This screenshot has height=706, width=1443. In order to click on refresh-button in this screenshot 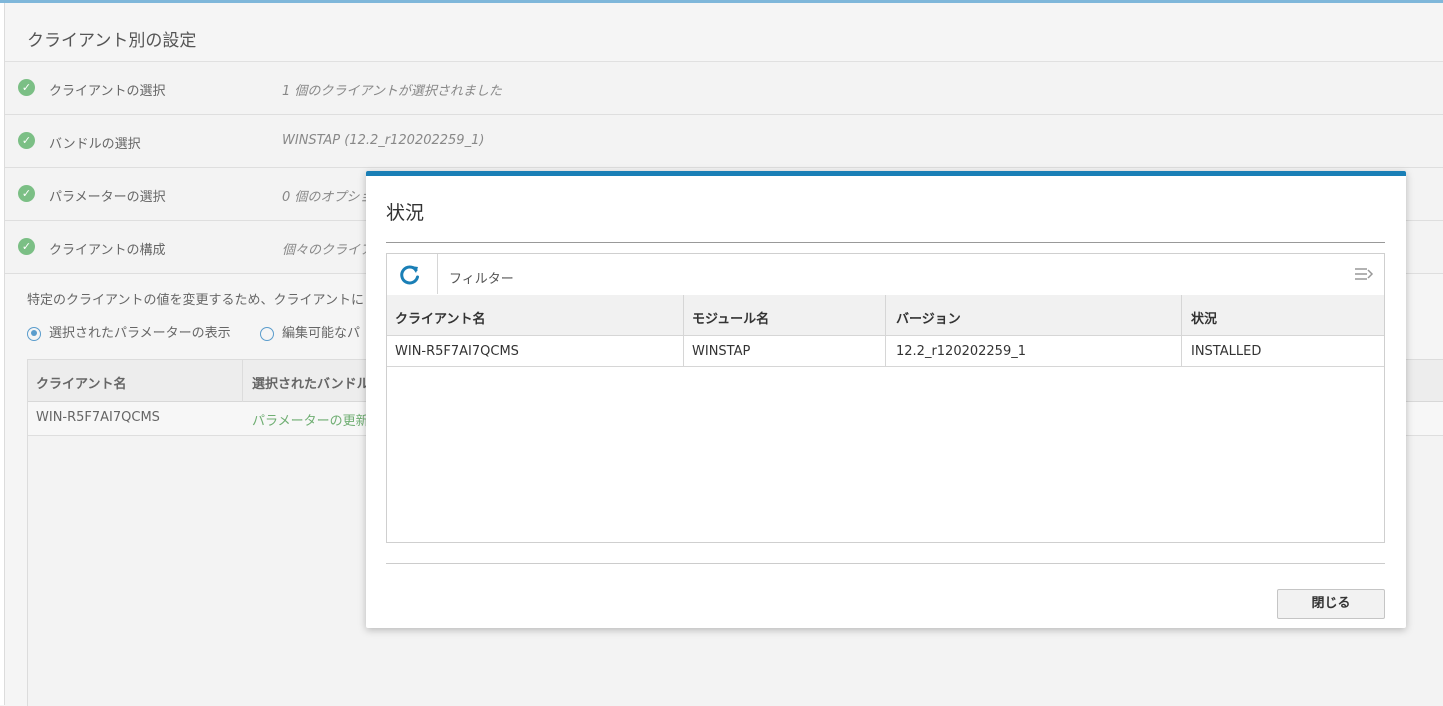, I will do `click(412, 274)`.